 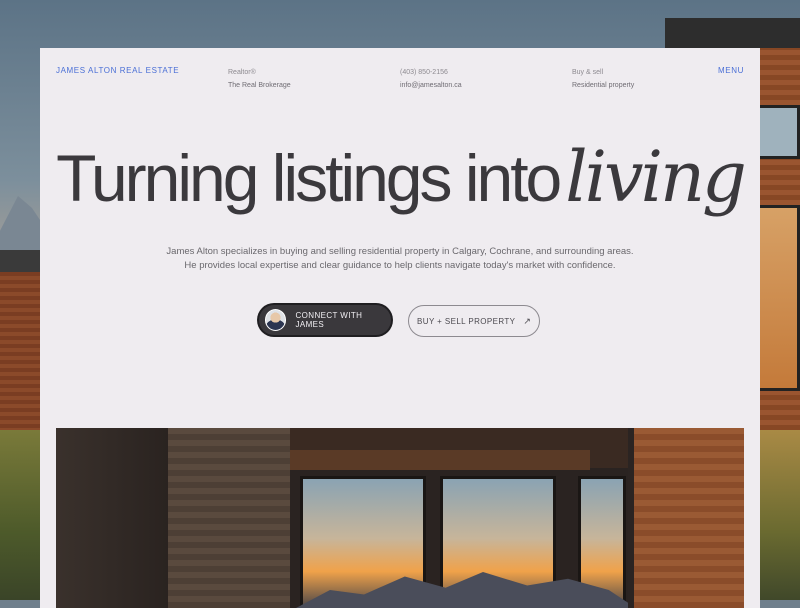 What do you see at coordinates (780, 515) in the screenshot?
I see `background-grass-right` at bounding box center [780, 515].